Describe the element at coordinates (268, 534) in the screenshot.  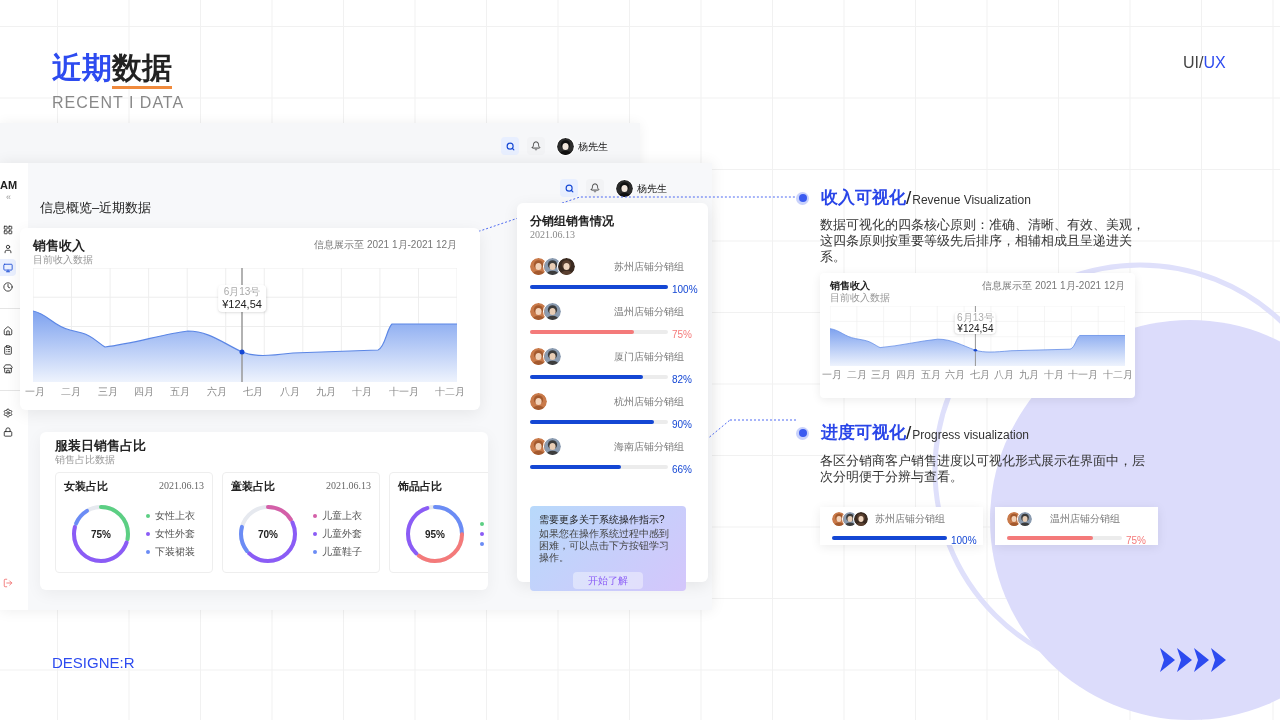
I see `donut-value: 70%` at that location.